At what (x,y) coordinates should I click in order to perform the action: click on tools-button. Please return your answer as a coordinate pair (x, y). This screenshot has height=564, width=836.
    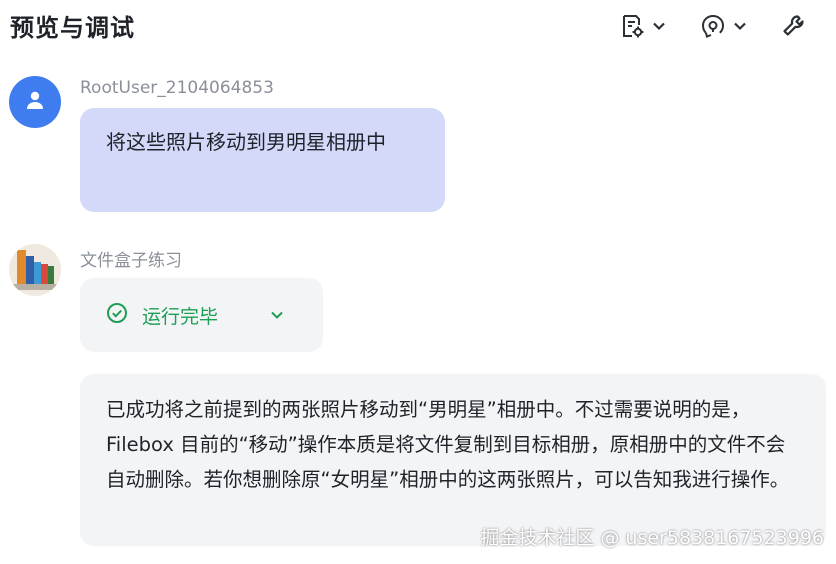
    Looking at the image, I should click on (794, 26).